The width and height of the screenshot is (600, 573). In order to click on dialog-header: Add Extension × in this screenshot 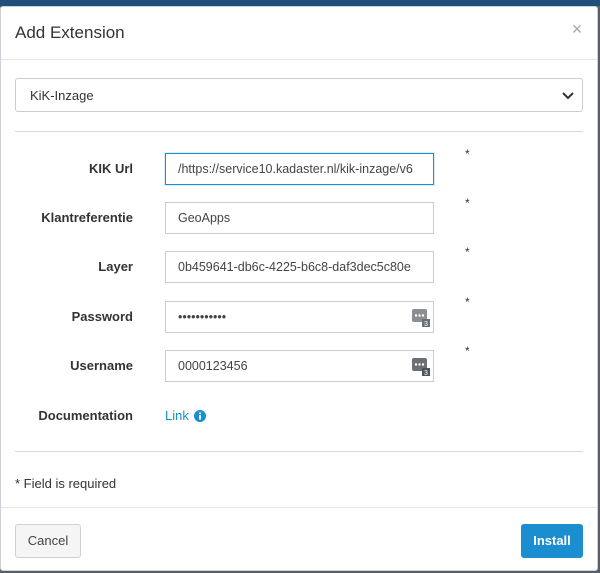, I will do `click(299, 33)`.